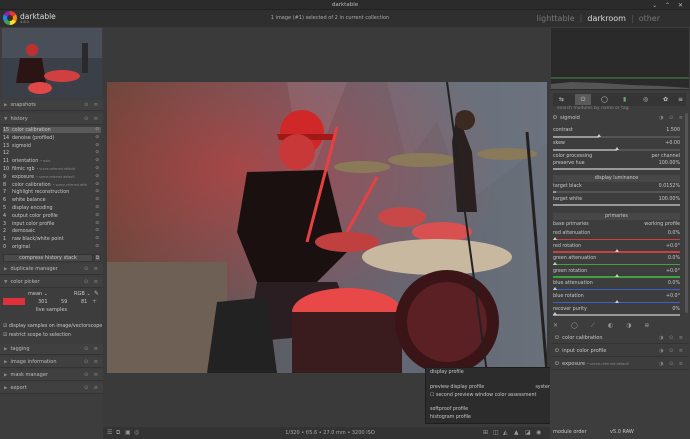 This screenshot has width=690, height=439. Describe the element at coordinates (52, 130) in the screenshot. I see `history-item: 15 color calibration ⊙` at that location.